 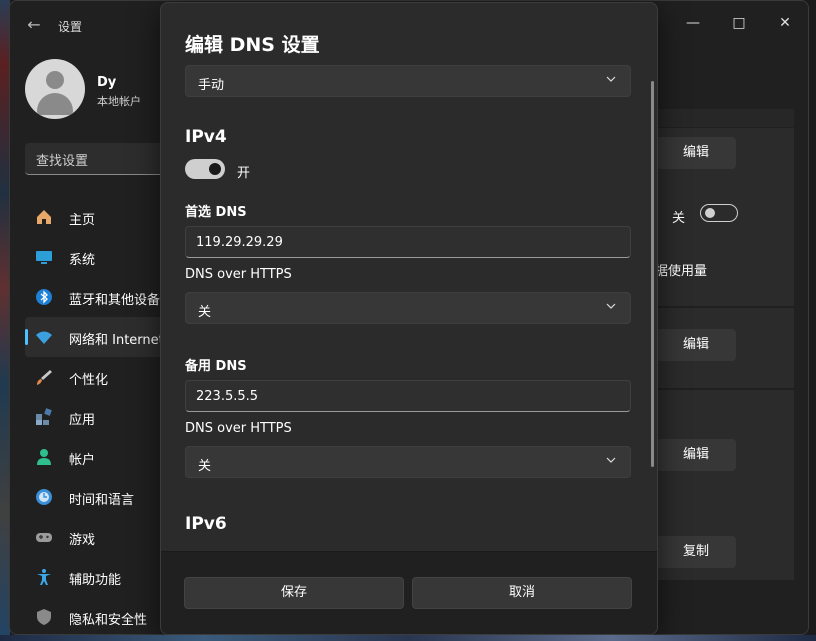 What do you see at coordinates (785, 23) in the screenshot?
I see `close-icon: ✕` at bounding box center [785, 23].